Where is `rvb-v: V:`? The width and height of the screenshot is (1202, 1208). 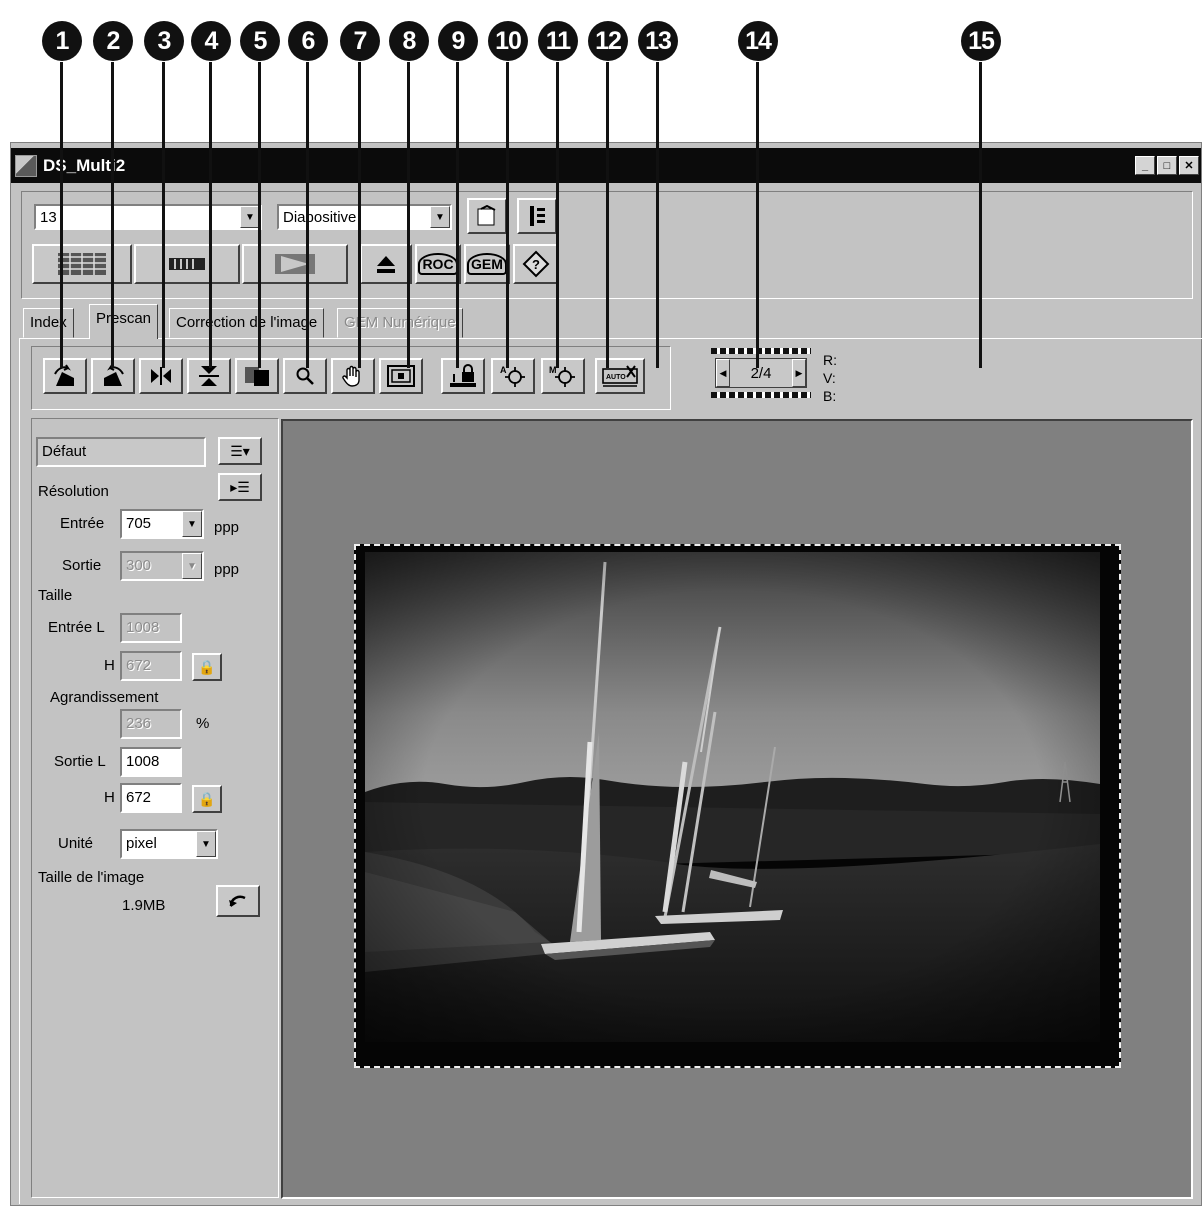 rvb-v: V: is located at coordinates (829, 378).